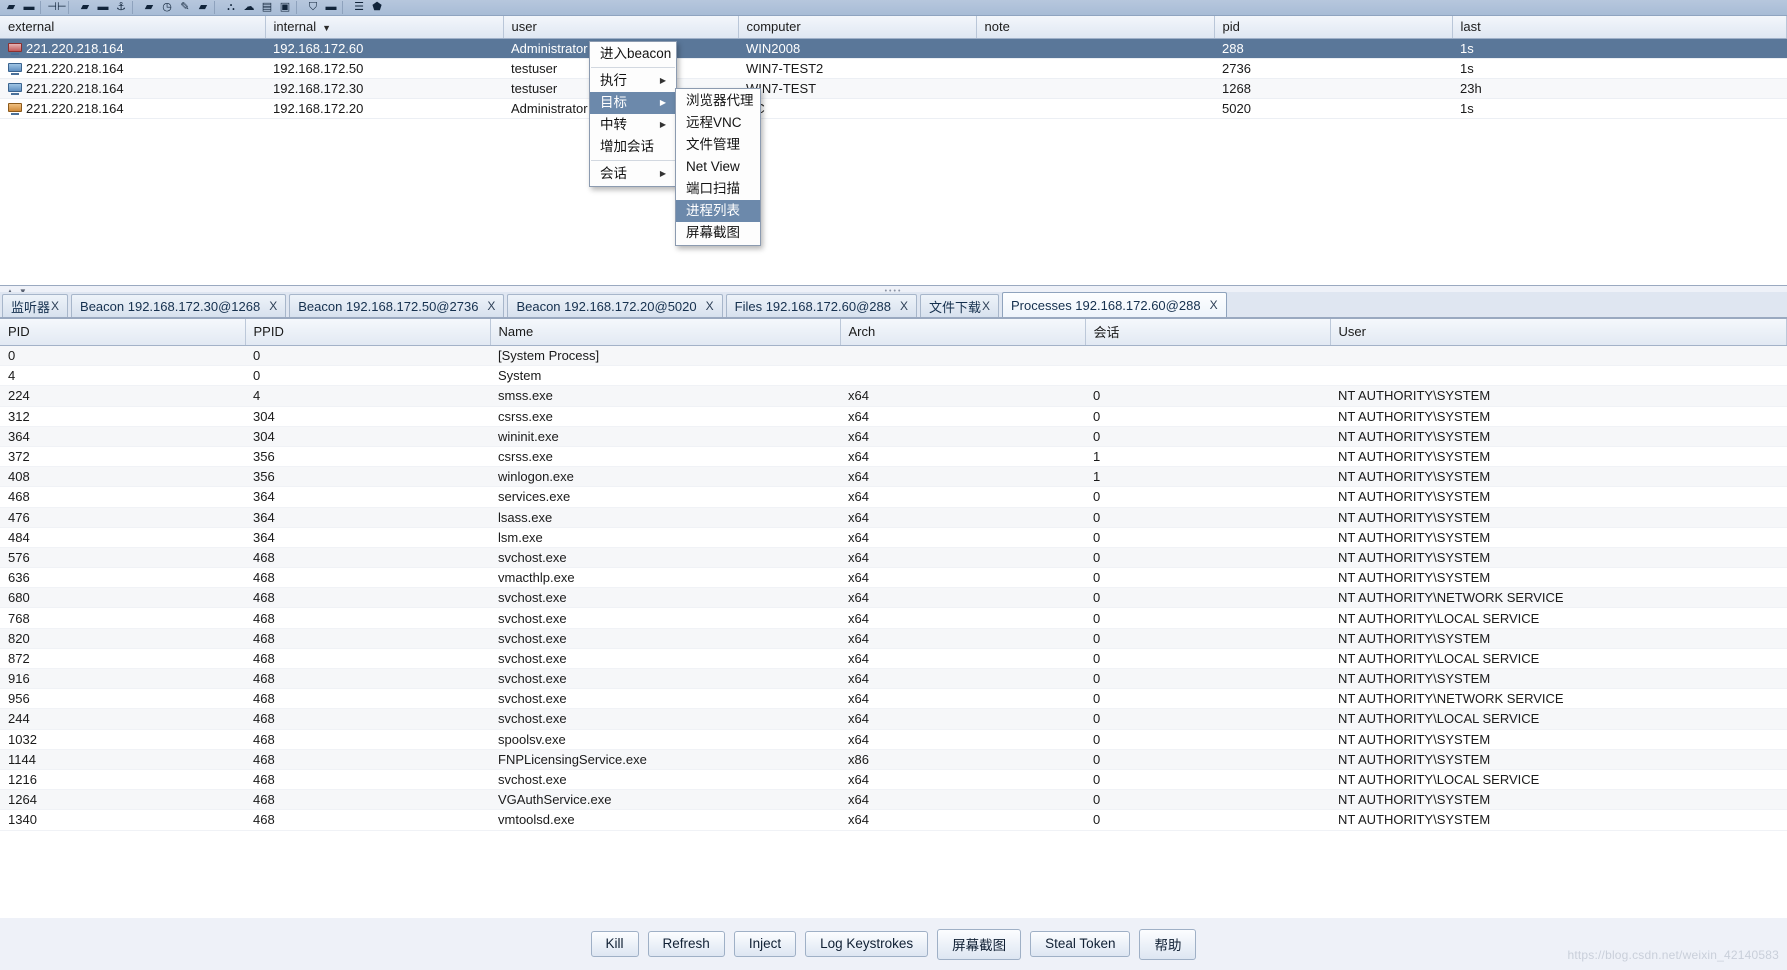 The height and width of the screenshot is (970, 1787). Describe the element at coordinates (249, 8) in the screenshot. I see `cloud-icon: ☁` at that location.